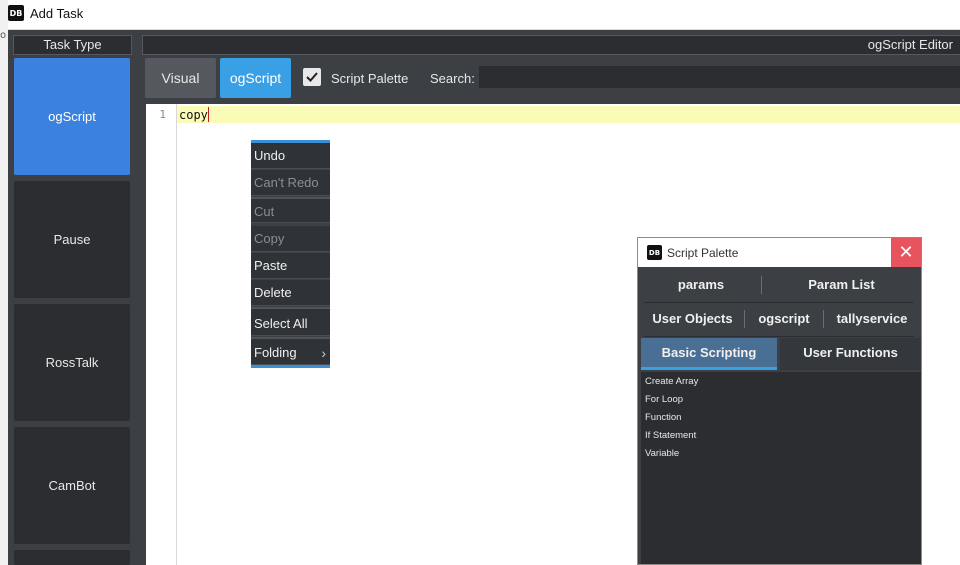 This screenshot has height=565, width=960. I want to click on line-gutter, so click(161, 334).